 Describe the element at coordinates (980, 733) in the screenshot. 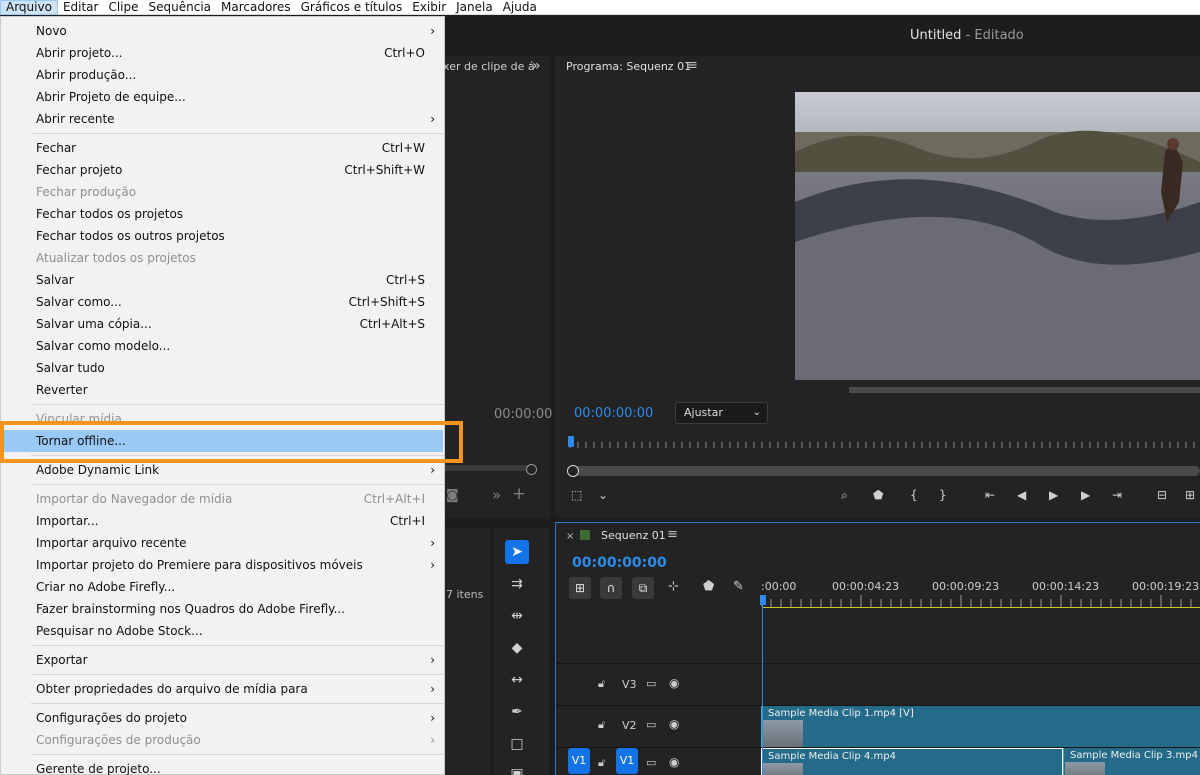

I see `clip-v2: Sample Media Clip 1.mp4 [V]` at that location.